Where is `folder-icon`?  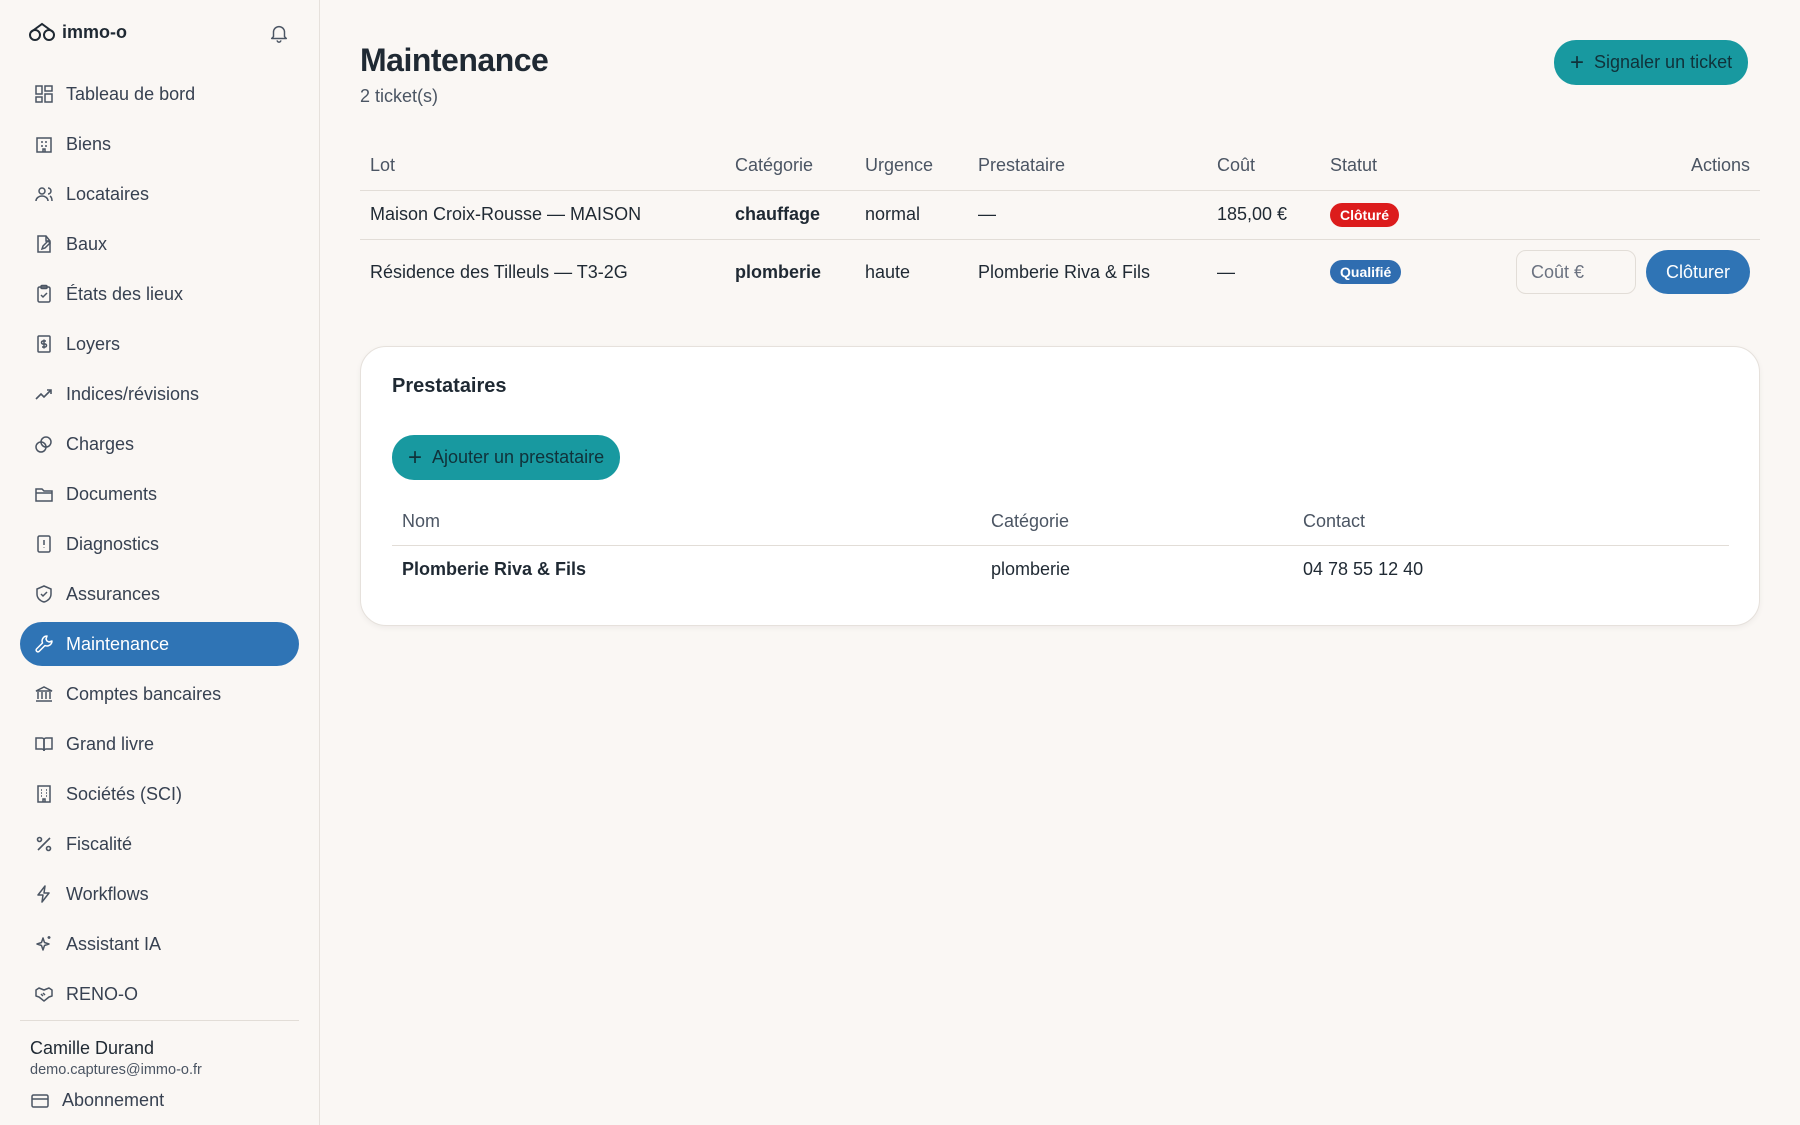 folder-icon is located at coordinates (44, 495).